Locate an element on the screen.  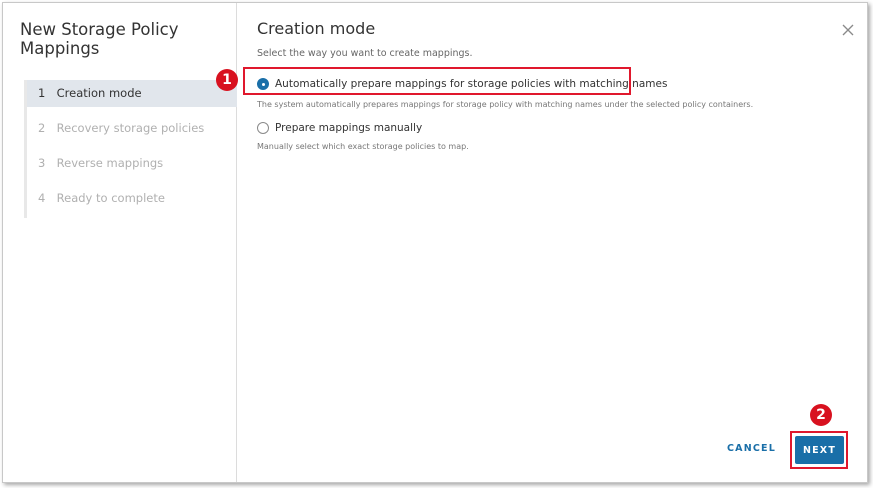
wizard-step-reverse-mappings: 3 Reverse mappings is located at coordinates (132, 167).